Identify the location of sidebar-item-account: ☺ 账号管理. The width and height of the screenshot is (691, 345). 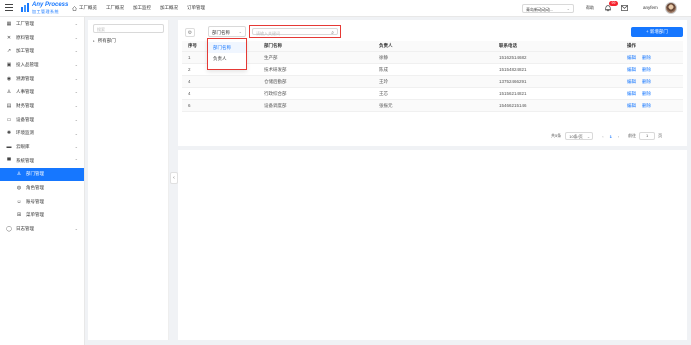
(42, 202).